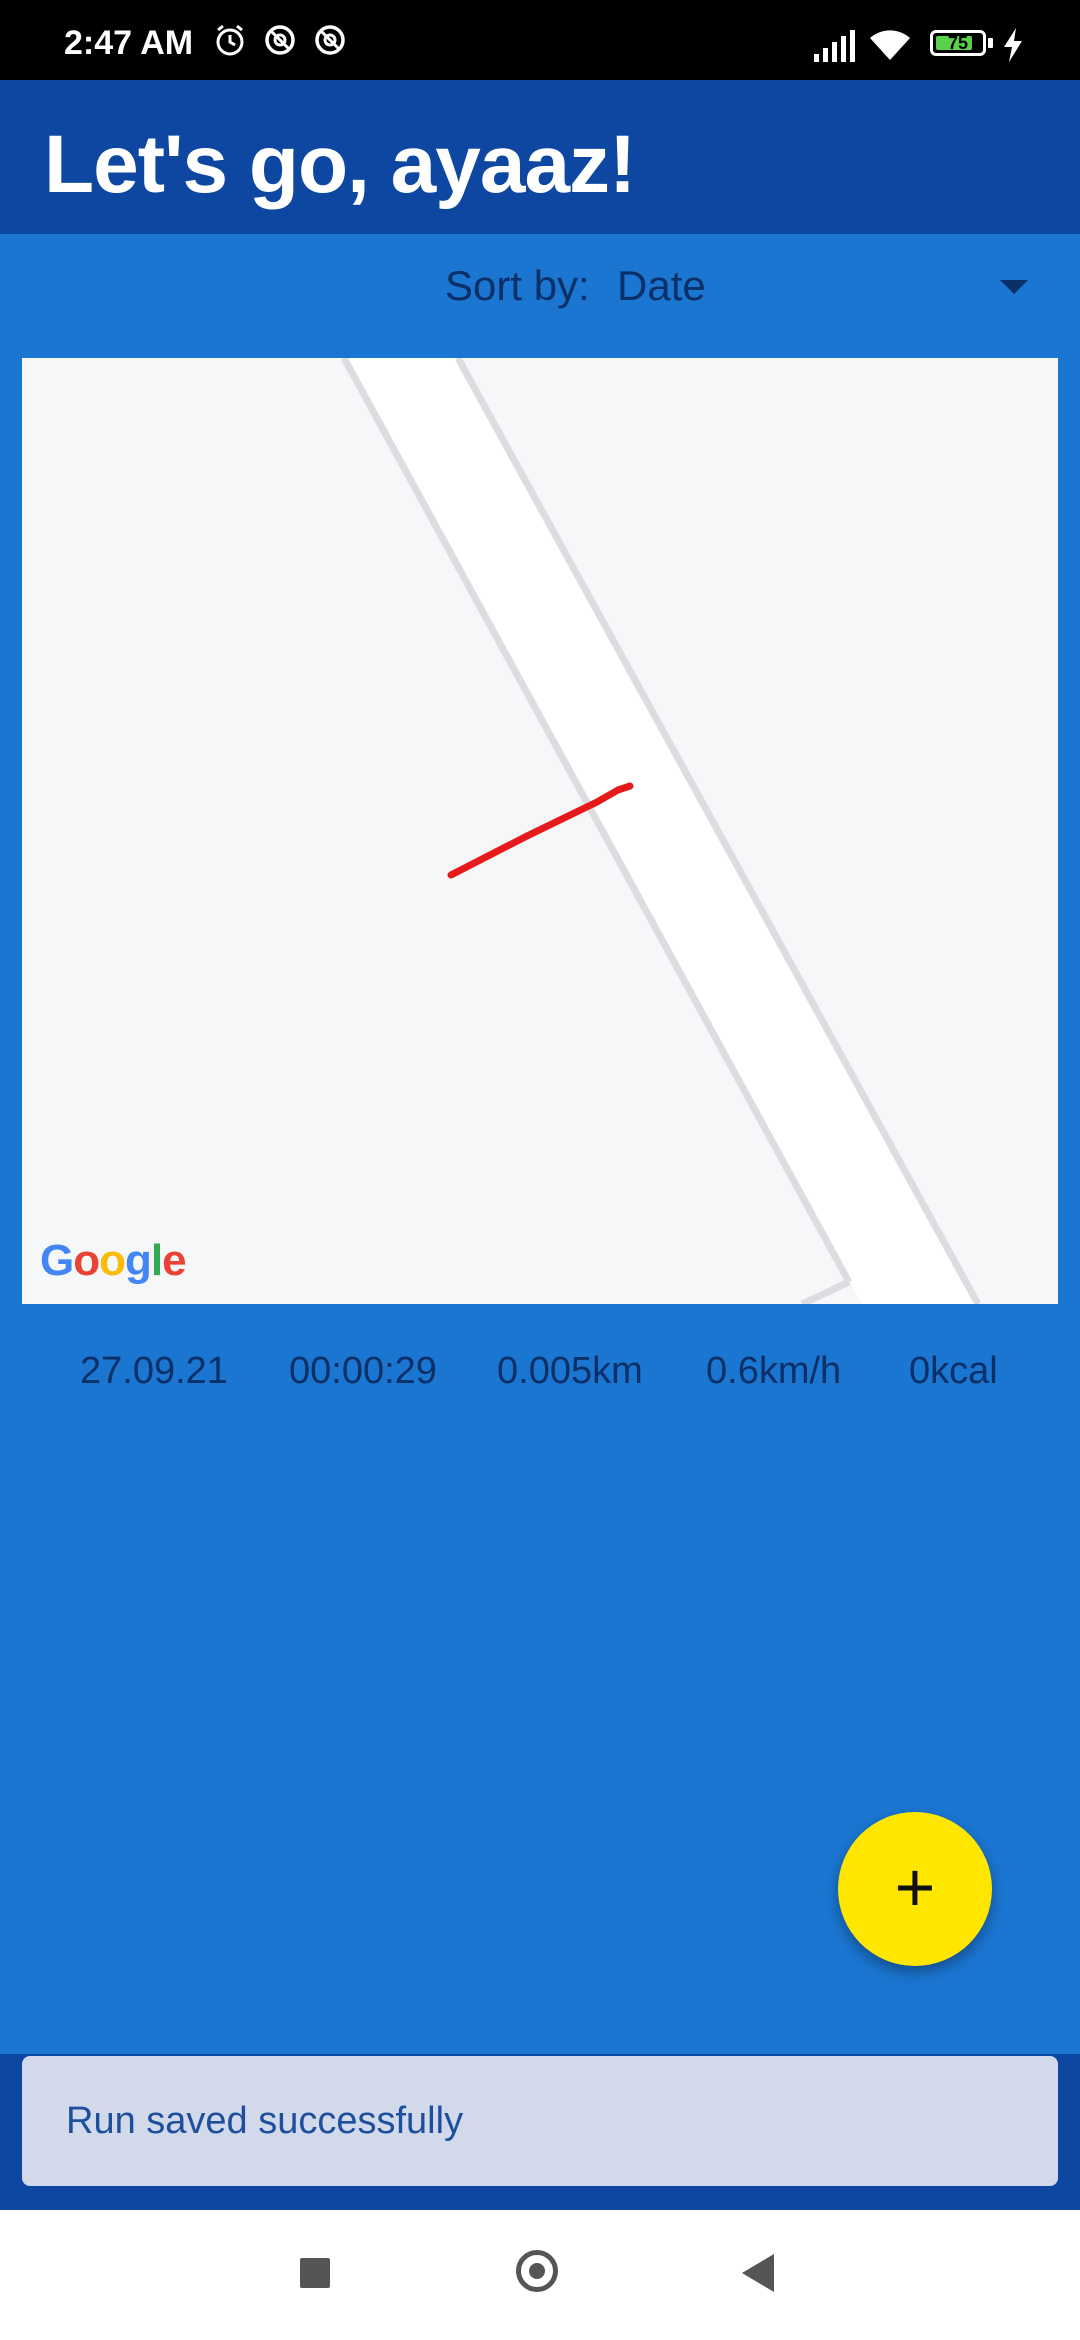 The height and width of the screenshot is (2340, 1080). Describe the element at coordinates (363, 1371) in the screenshot. I see `run-duration: 00:00:29` at that location.